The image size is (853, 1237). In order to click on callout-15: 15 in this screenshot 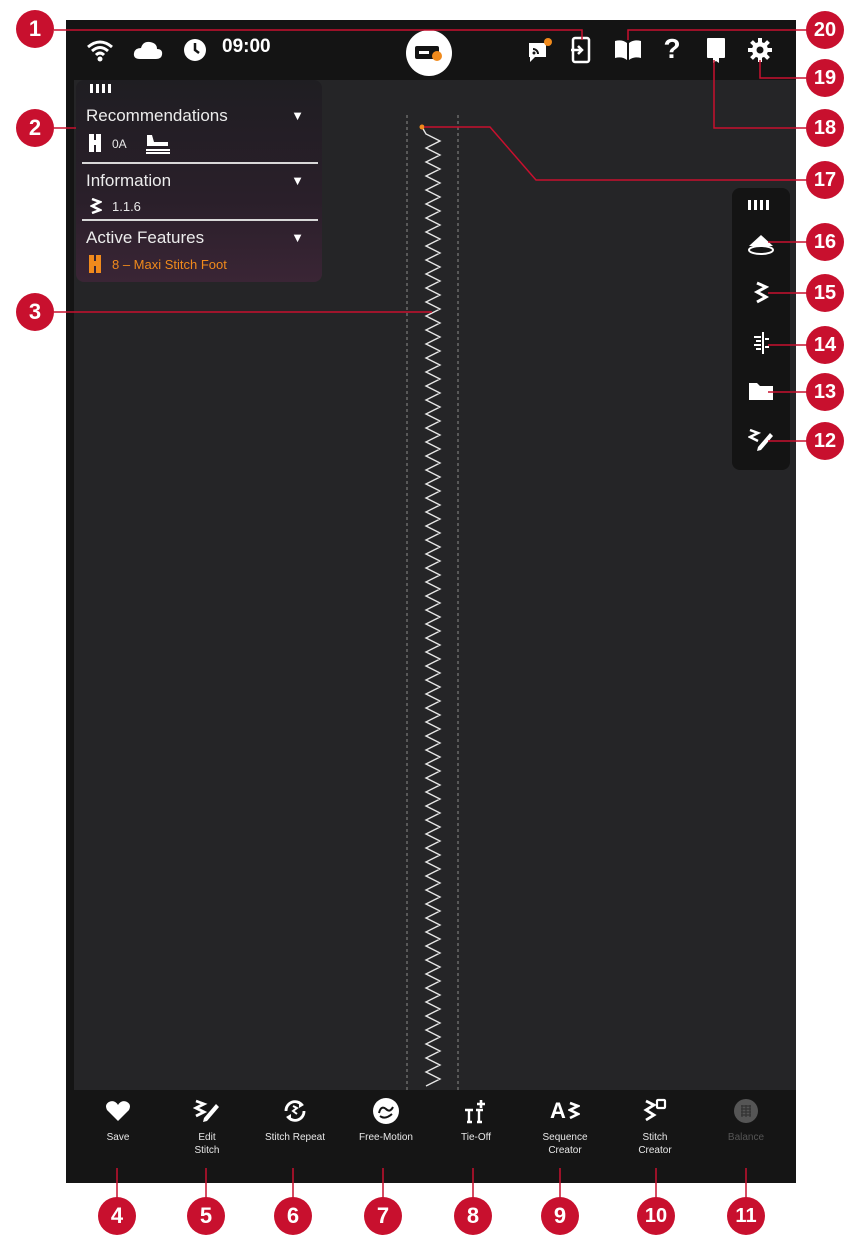, I will do `click(825, 293)`.